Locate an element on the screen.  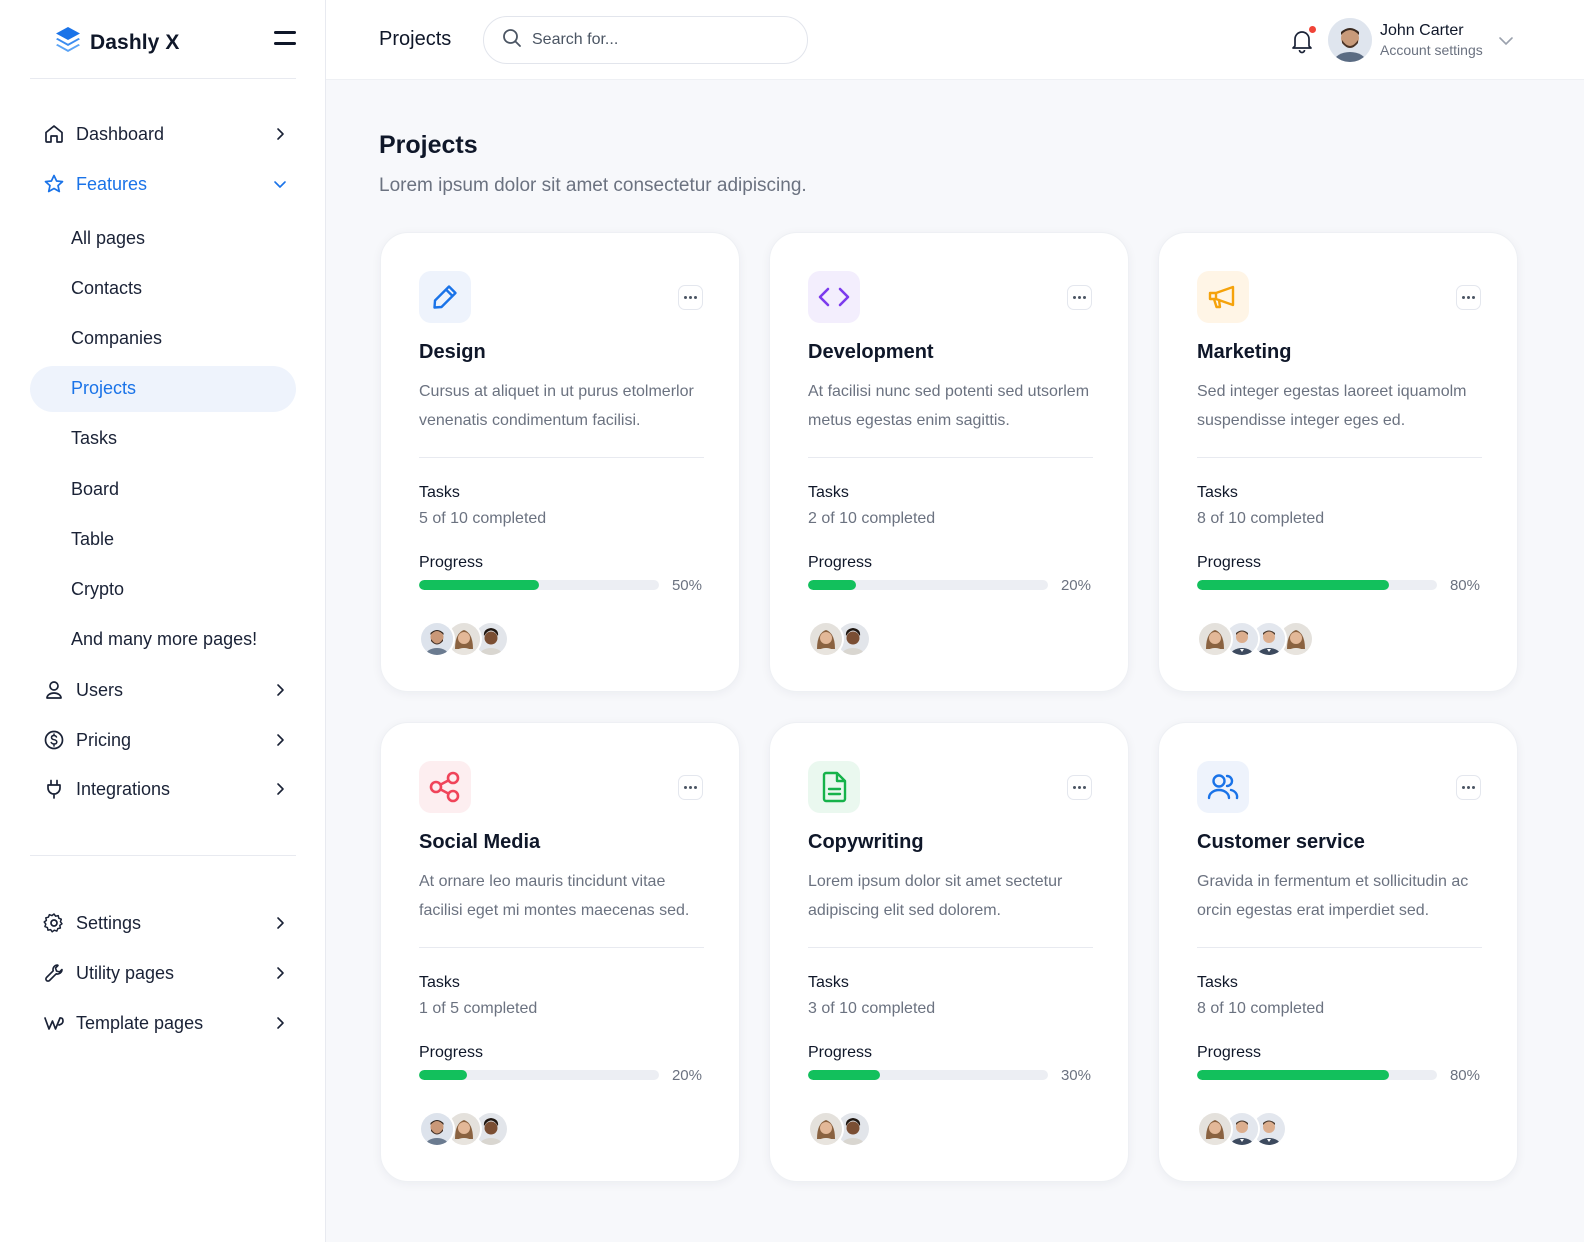
project-title: Development is located at coordinates (871, 352).